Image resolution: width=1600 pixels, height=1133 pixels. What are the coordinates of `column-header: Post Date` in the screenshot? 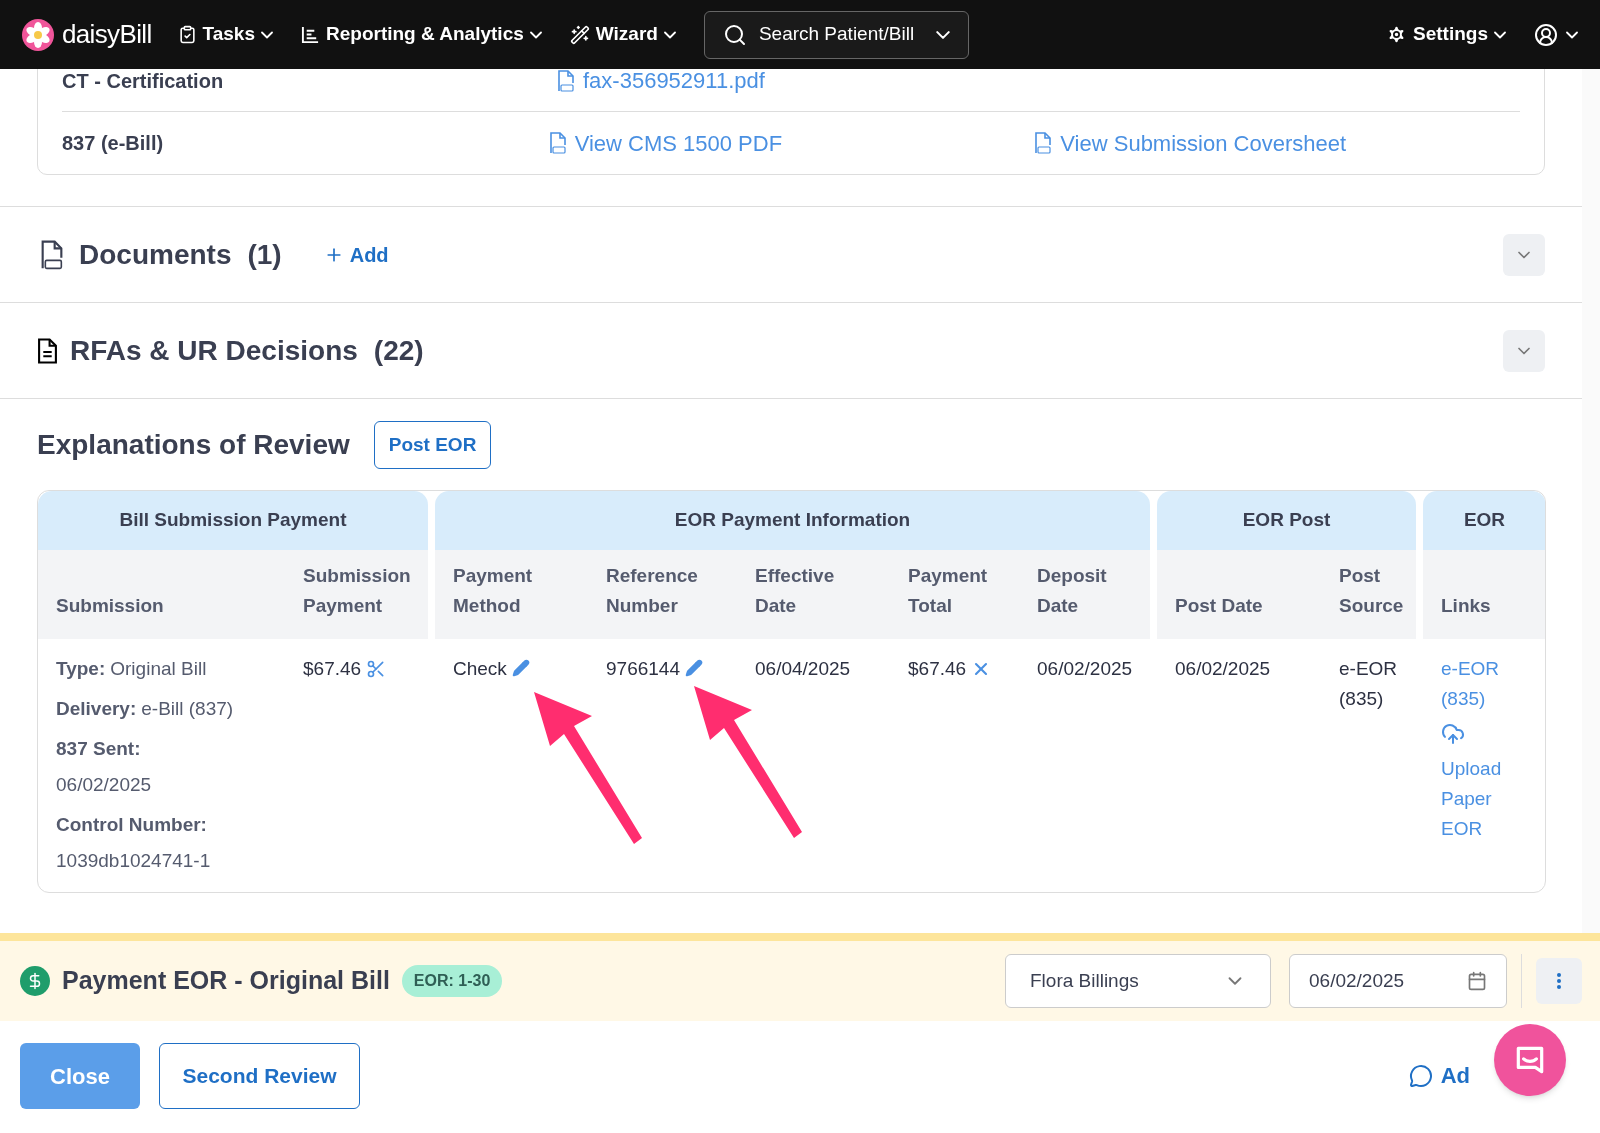 It's located at (1219, 606).